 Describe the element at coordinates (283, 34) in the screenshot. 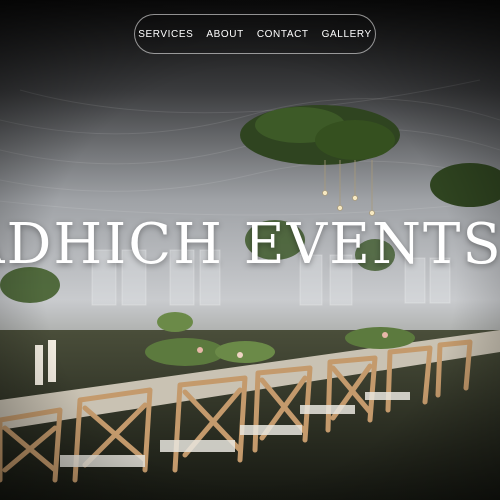

I see `nav-link-contact: CONTACT` at that location.